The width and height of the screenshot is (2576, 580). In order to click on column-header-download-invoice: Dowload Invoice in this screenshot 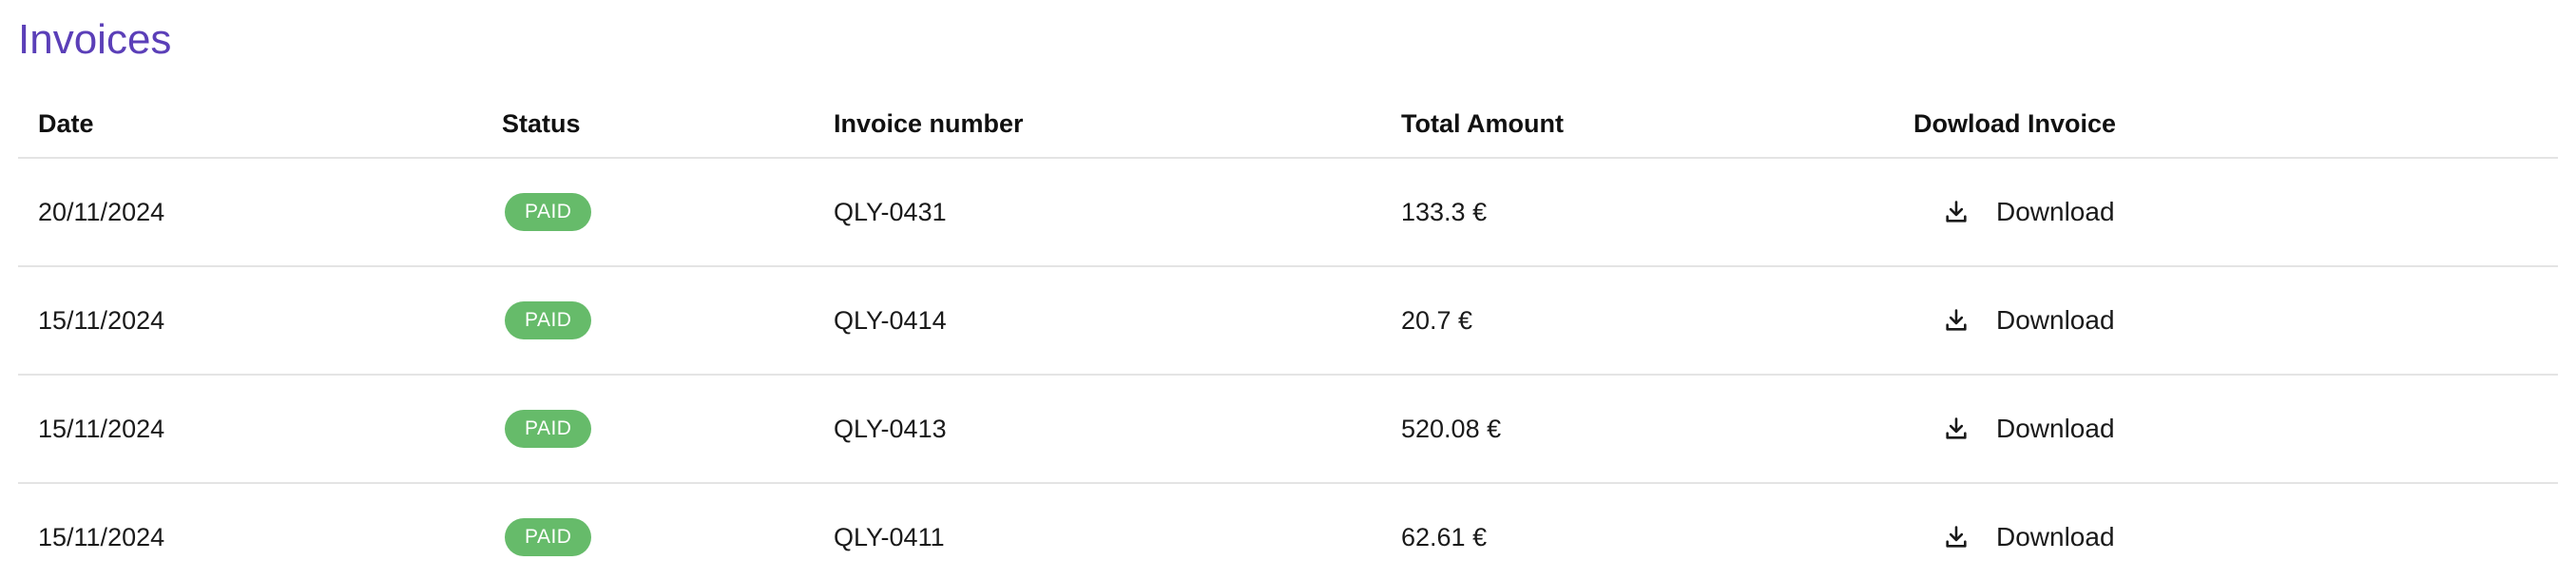, I will do `click(2015, 123)`.